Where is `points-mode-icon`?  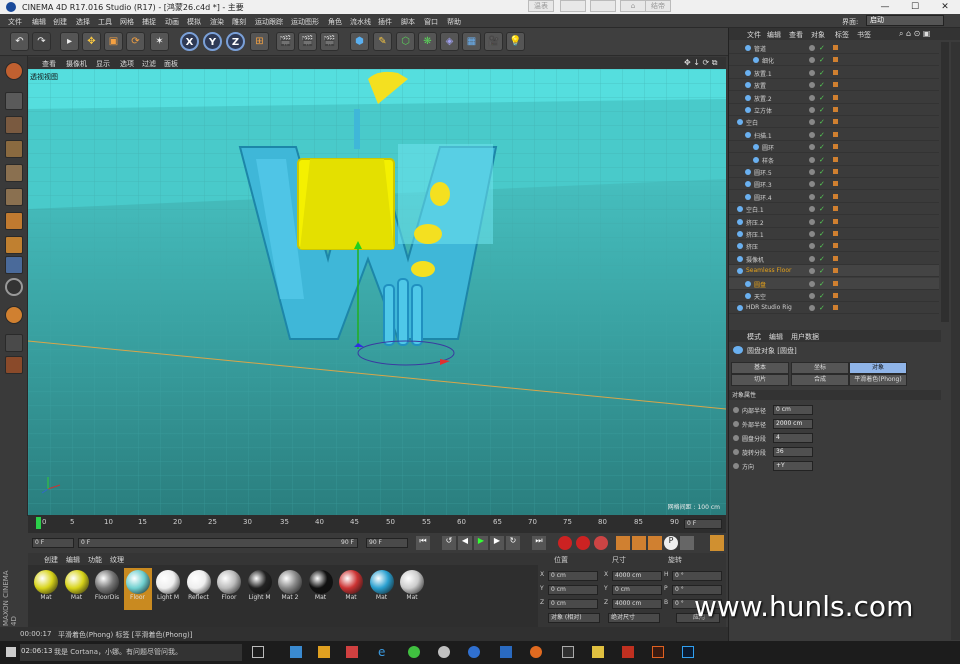
points-mode-icon is located at coordinates (14, 173).